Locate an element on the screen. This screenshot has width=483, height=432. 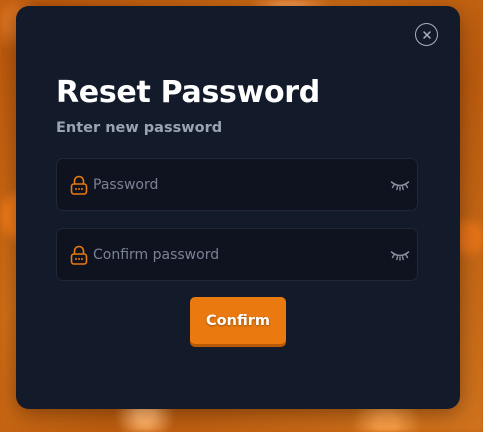
modal-subtitle: Enter new password is located at coordinates (139, 128).